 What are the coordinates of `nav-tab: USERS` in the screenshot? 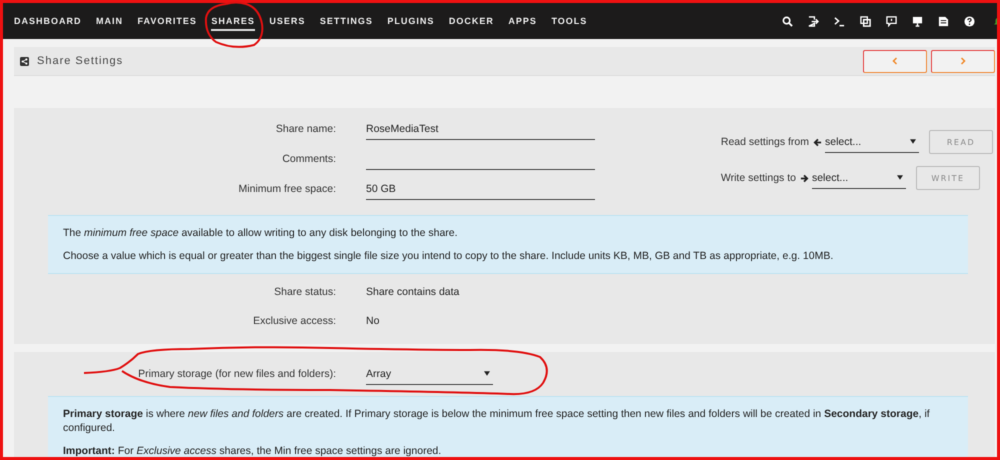 It's located at (287, 21).